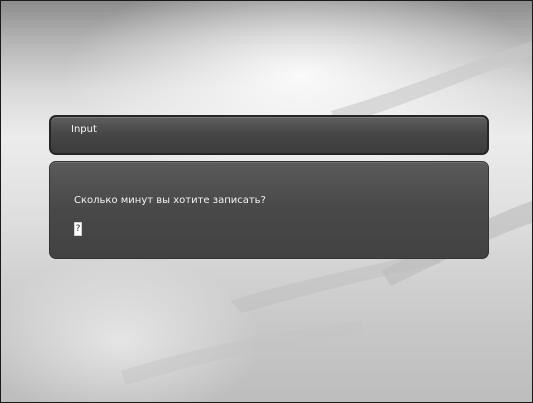 The image size is (533, 403). Describe the element at coordinates (269, 135) in the screenshot. I see `dialog-title-bar: Input` at that location.